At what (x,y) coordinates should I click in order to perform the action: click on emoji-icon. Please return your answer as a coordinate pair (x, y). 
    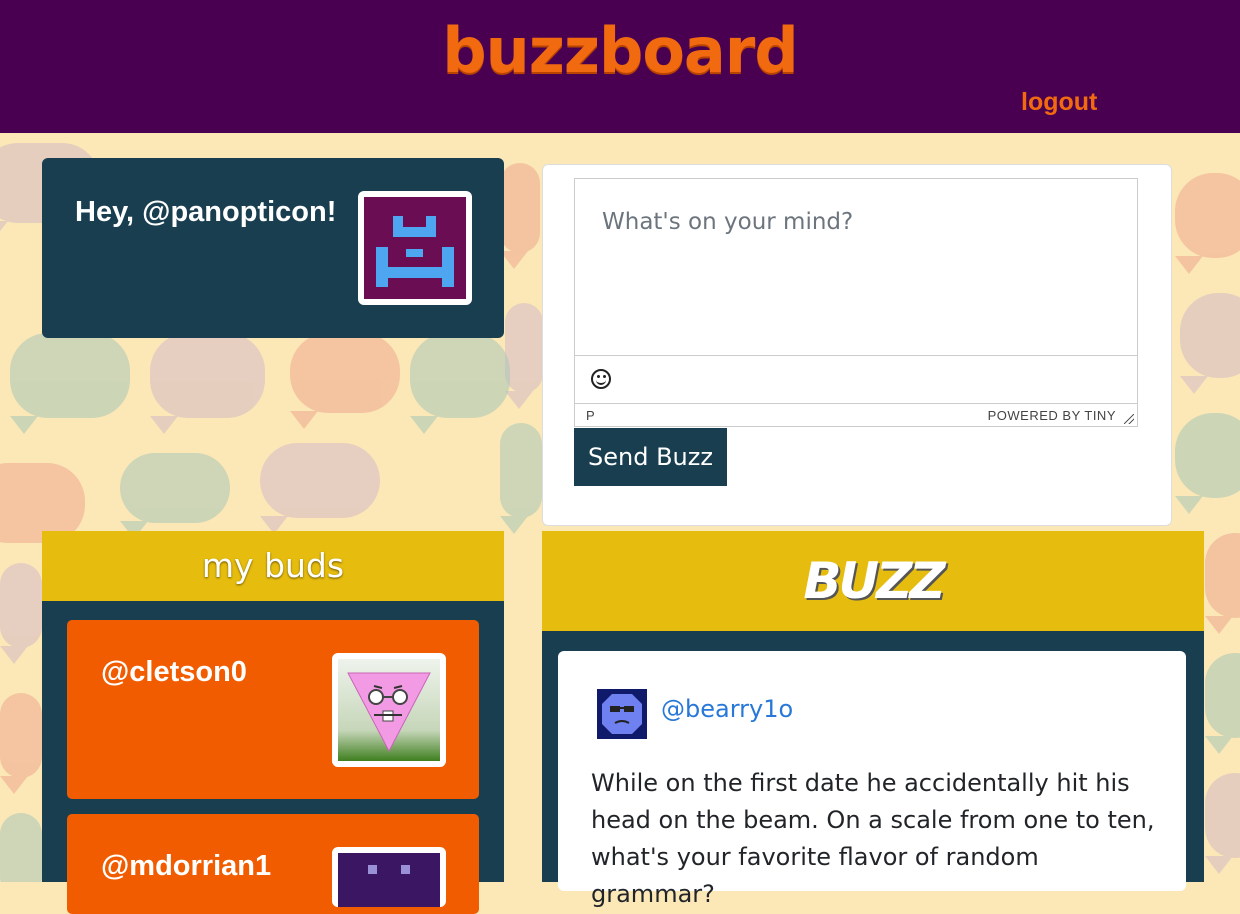
    Looking at the image, I should click on (601, 379).